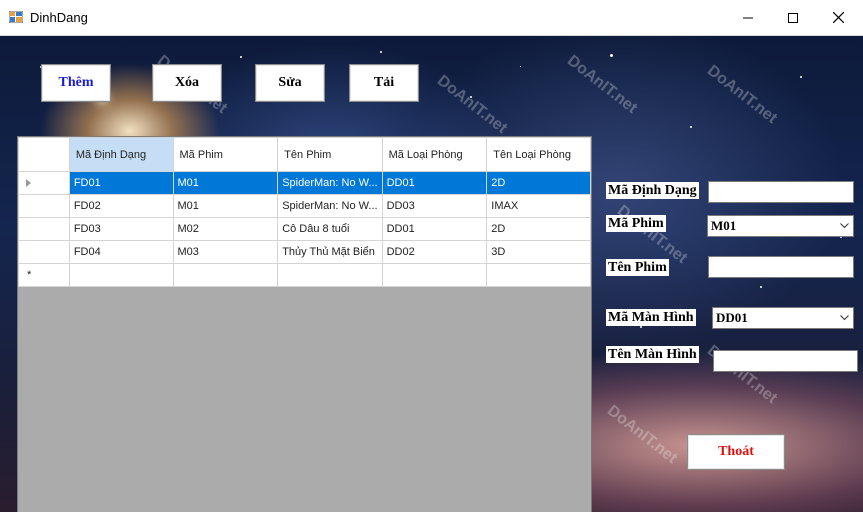 Image resolution: width=863 pixels, height=512 pixels. What do you see at coordinates (28, 183) in the screenshot?
I see `current-row-arrow-icon` at bounding box center [28, 183].